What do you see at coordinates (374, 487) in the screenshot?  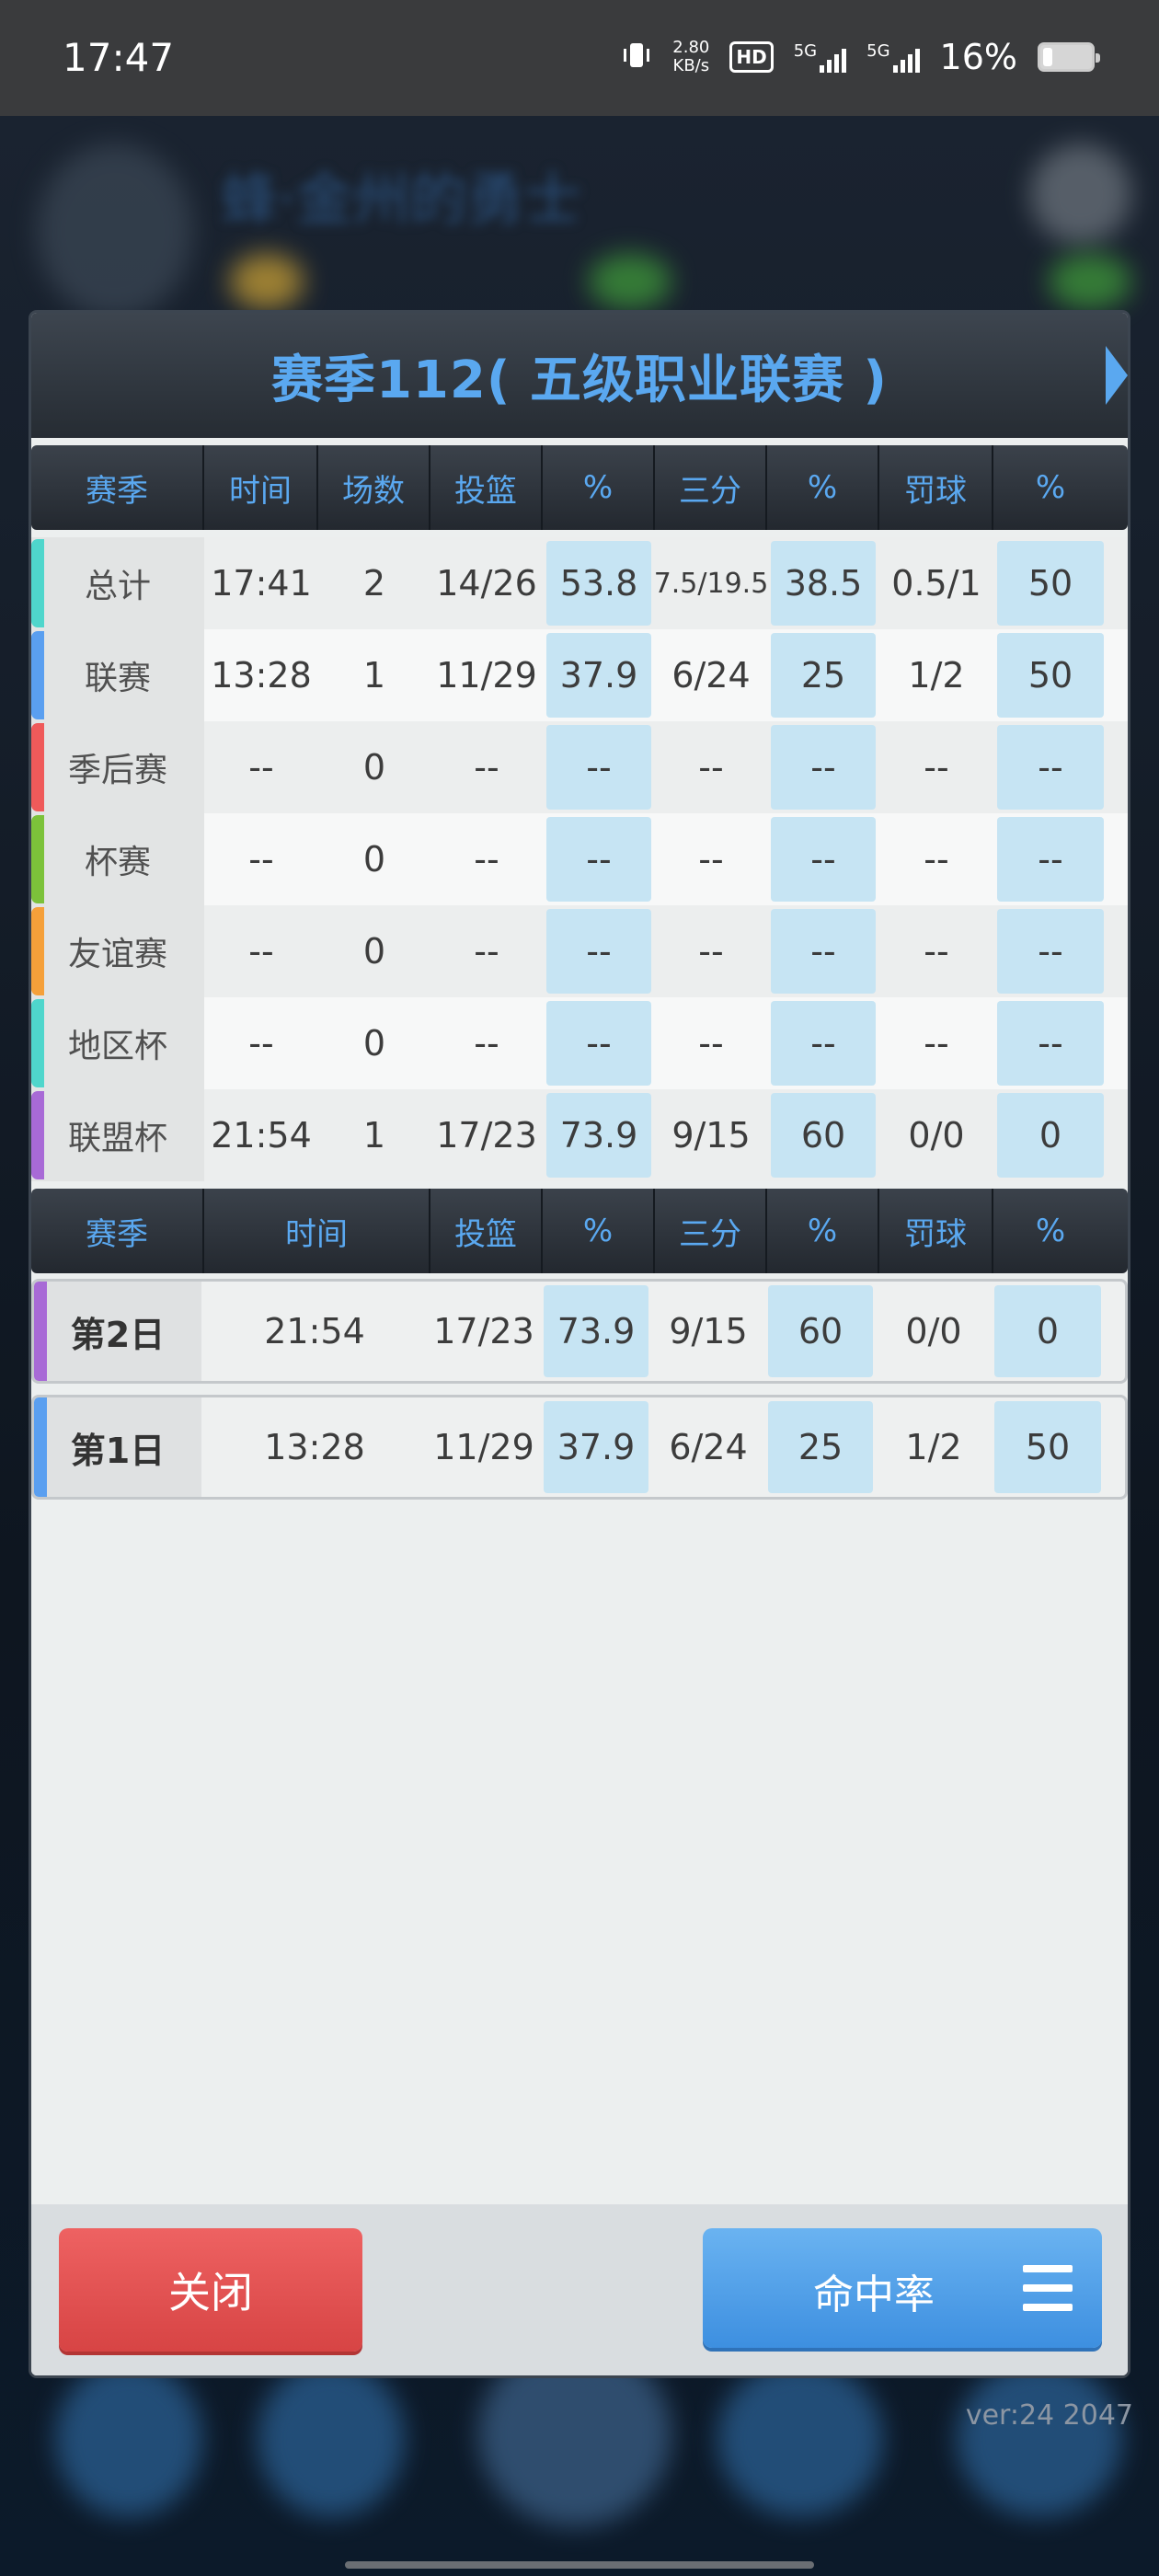 I see `column-header: 场数` at bounding box center [374, 487].